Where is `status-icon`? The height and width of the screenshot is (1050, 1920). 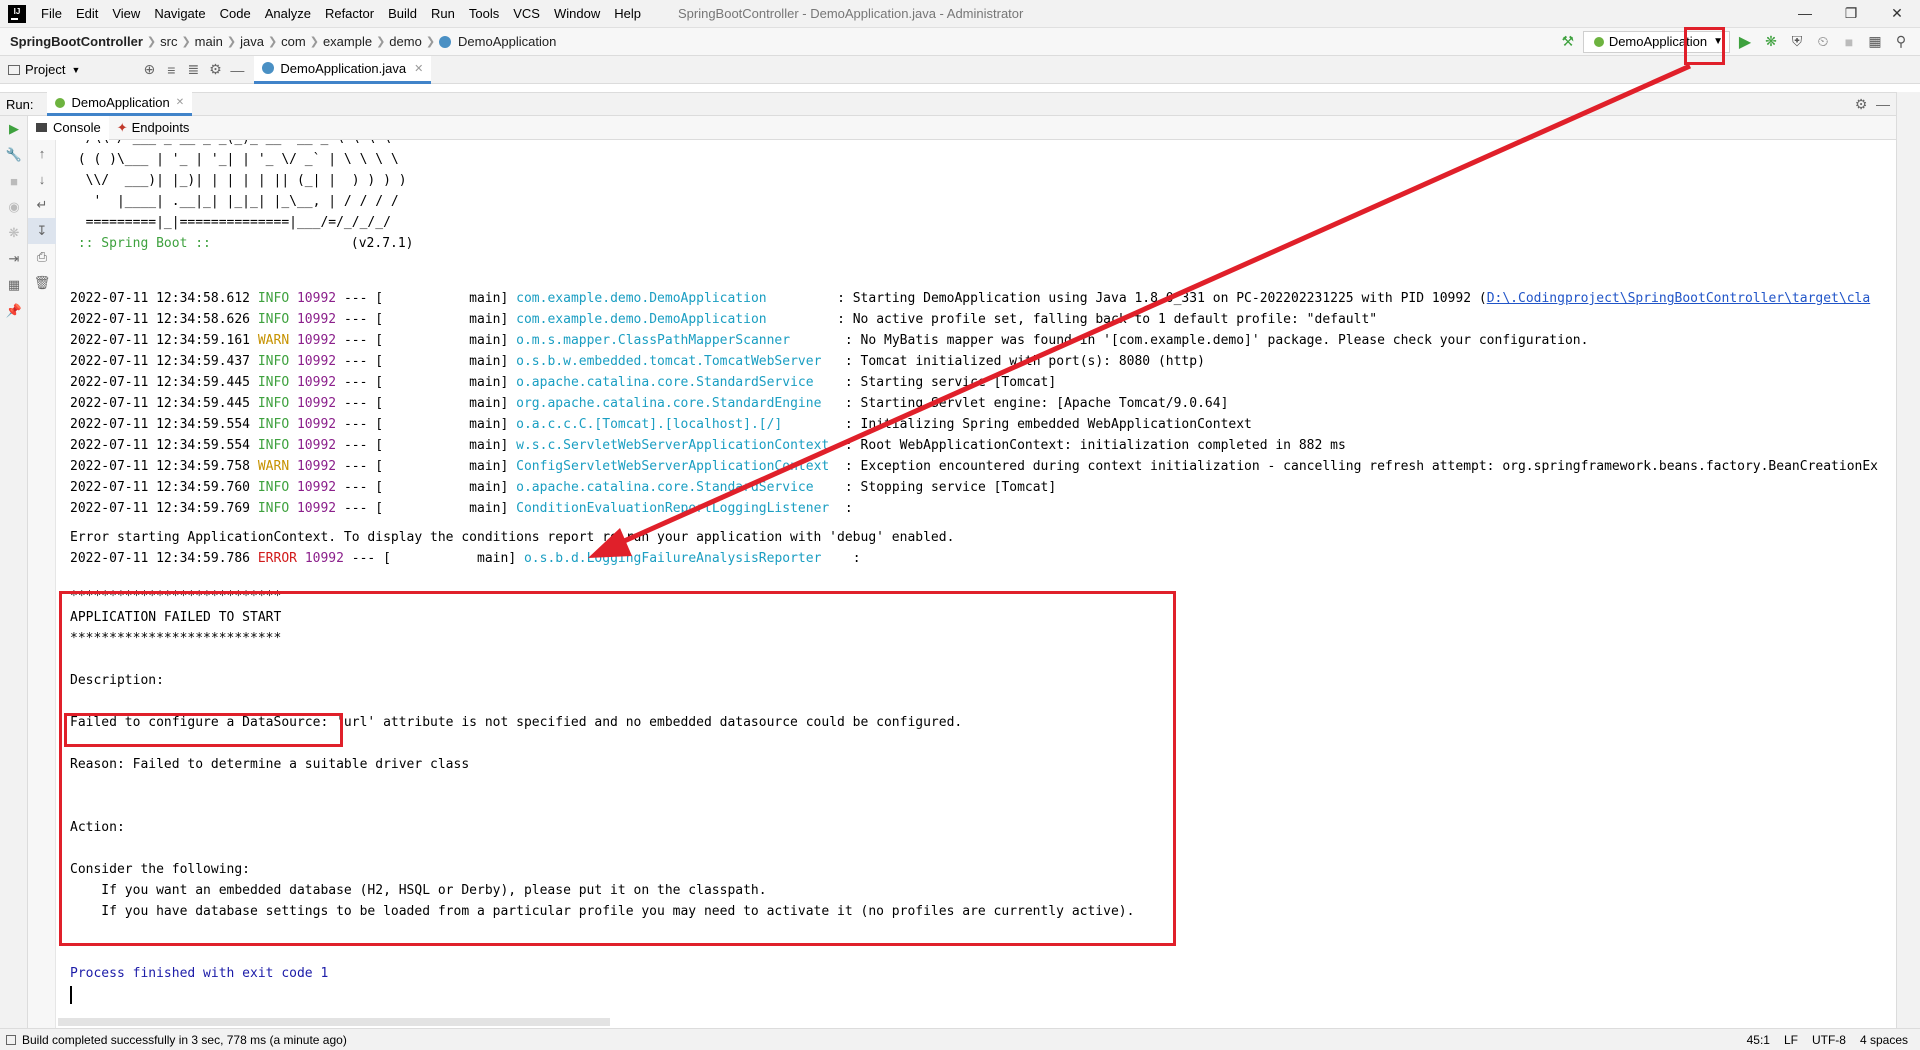
status-icon is located at coordinates (11, 1039).